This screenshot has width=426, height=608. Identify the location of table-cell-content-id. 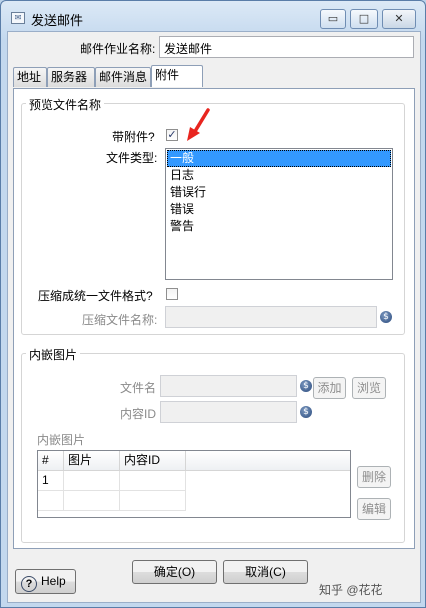
(153, 481).